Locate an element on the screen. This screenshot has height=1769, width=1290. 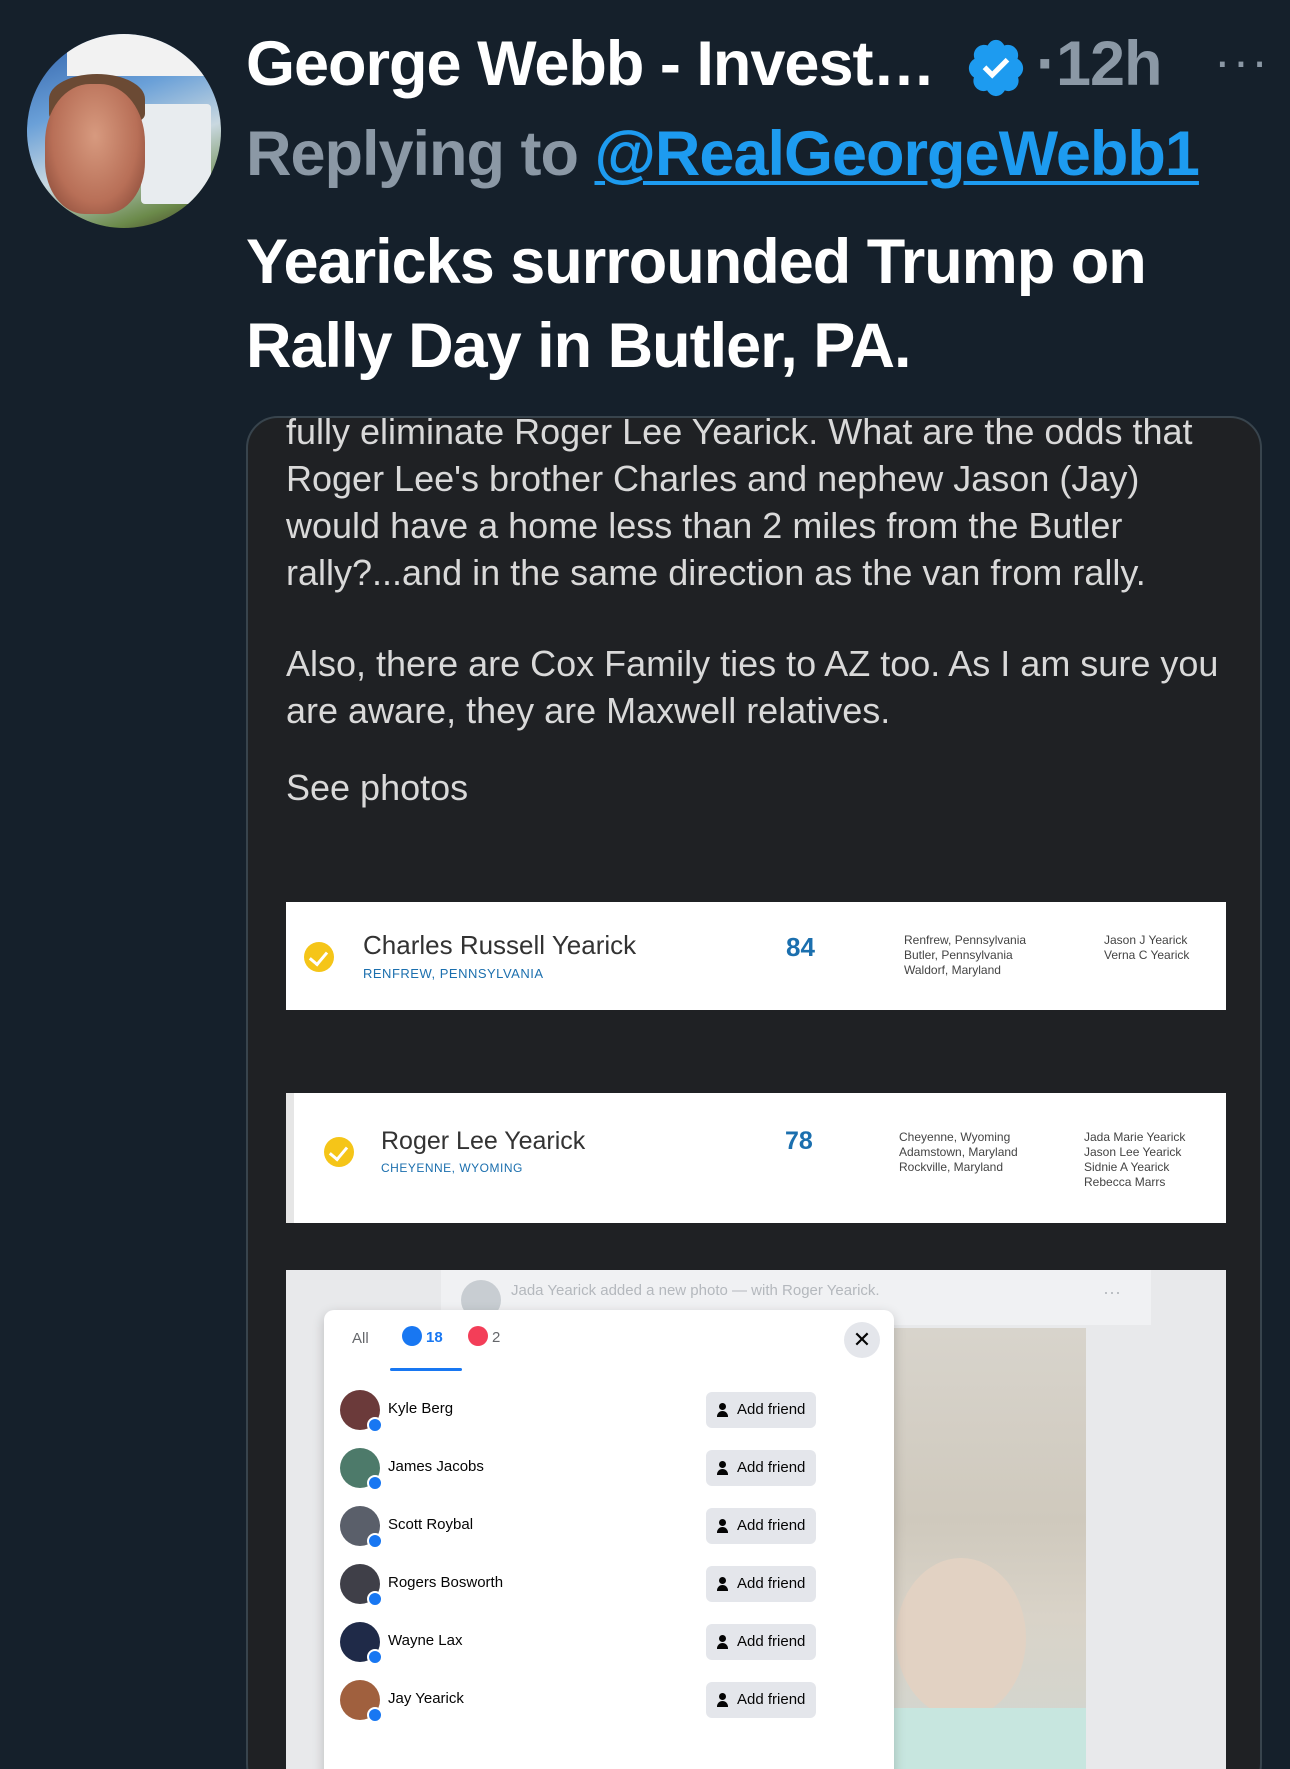
active-tab-indicator is located at coordinates (426, 1369).